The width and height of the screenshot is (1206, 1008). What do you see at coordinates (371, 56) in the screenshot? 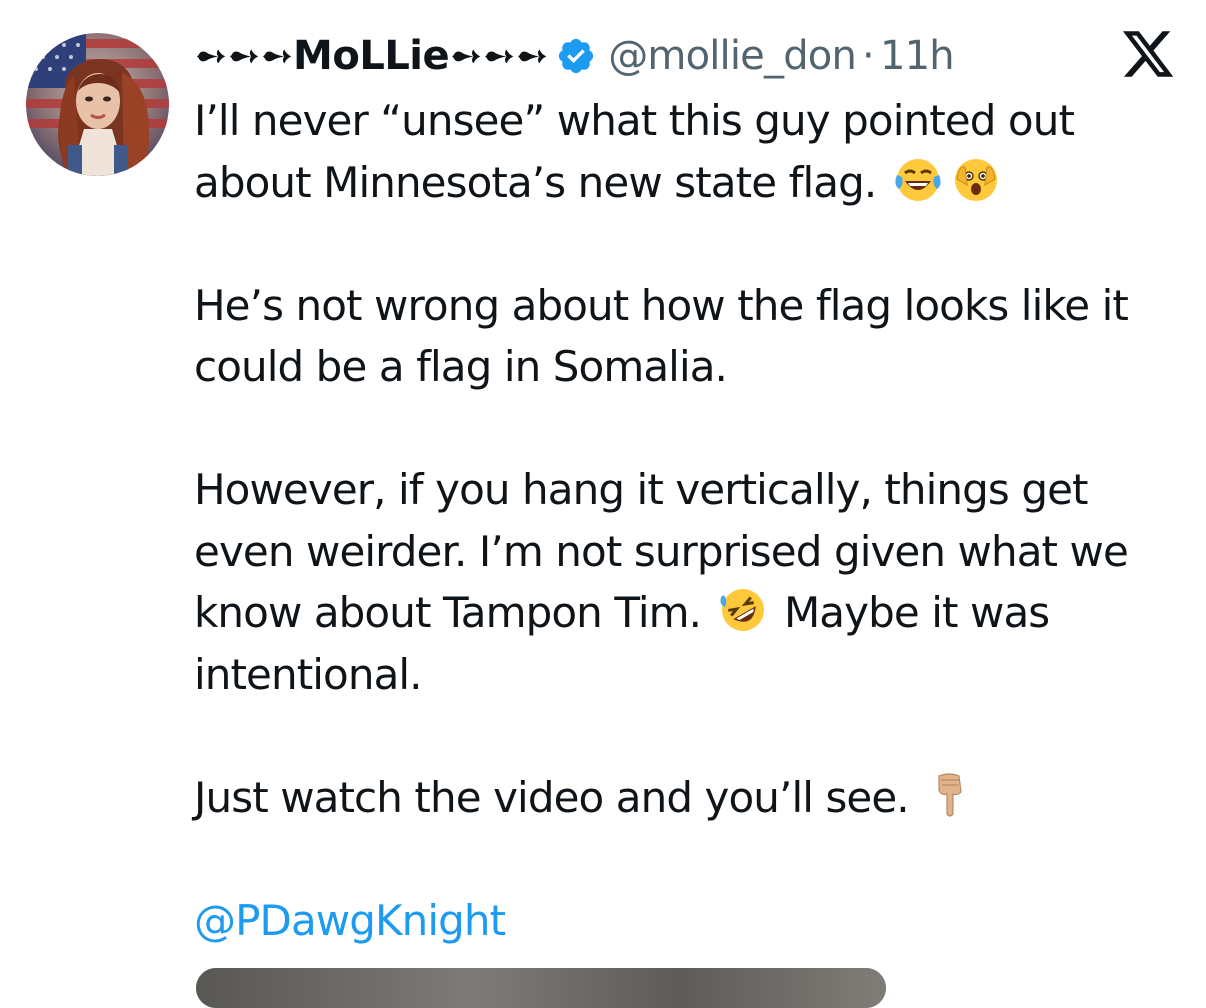
I see `display-name: ➻➻➻MoLLie➻➻➻` at bounding box center [371, 56].